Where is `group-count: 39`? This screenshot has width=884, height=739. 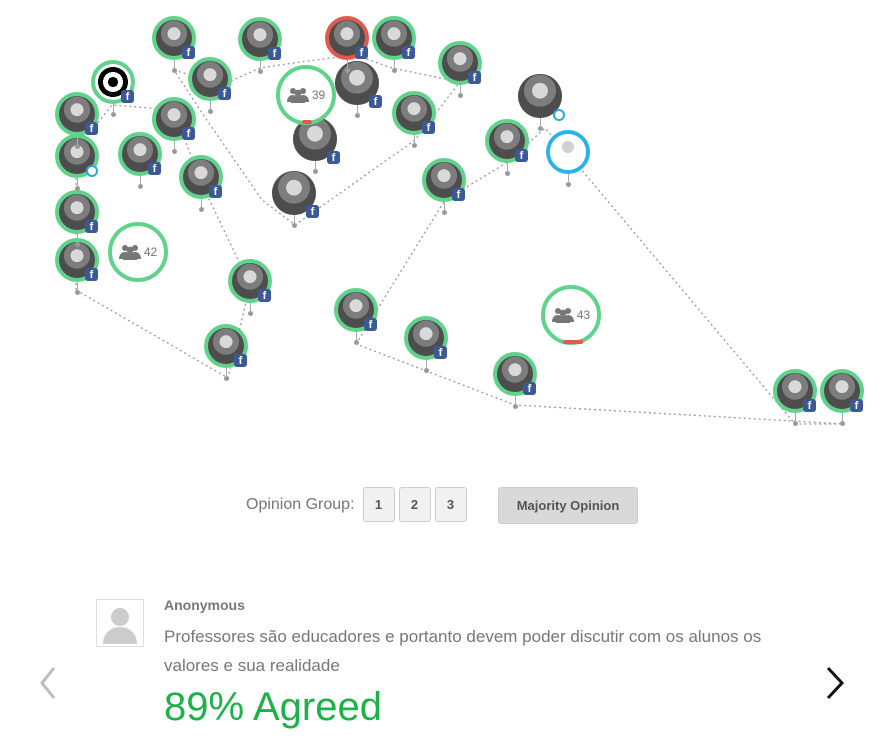 group-count: 39 is located at coordinates (318, 95).